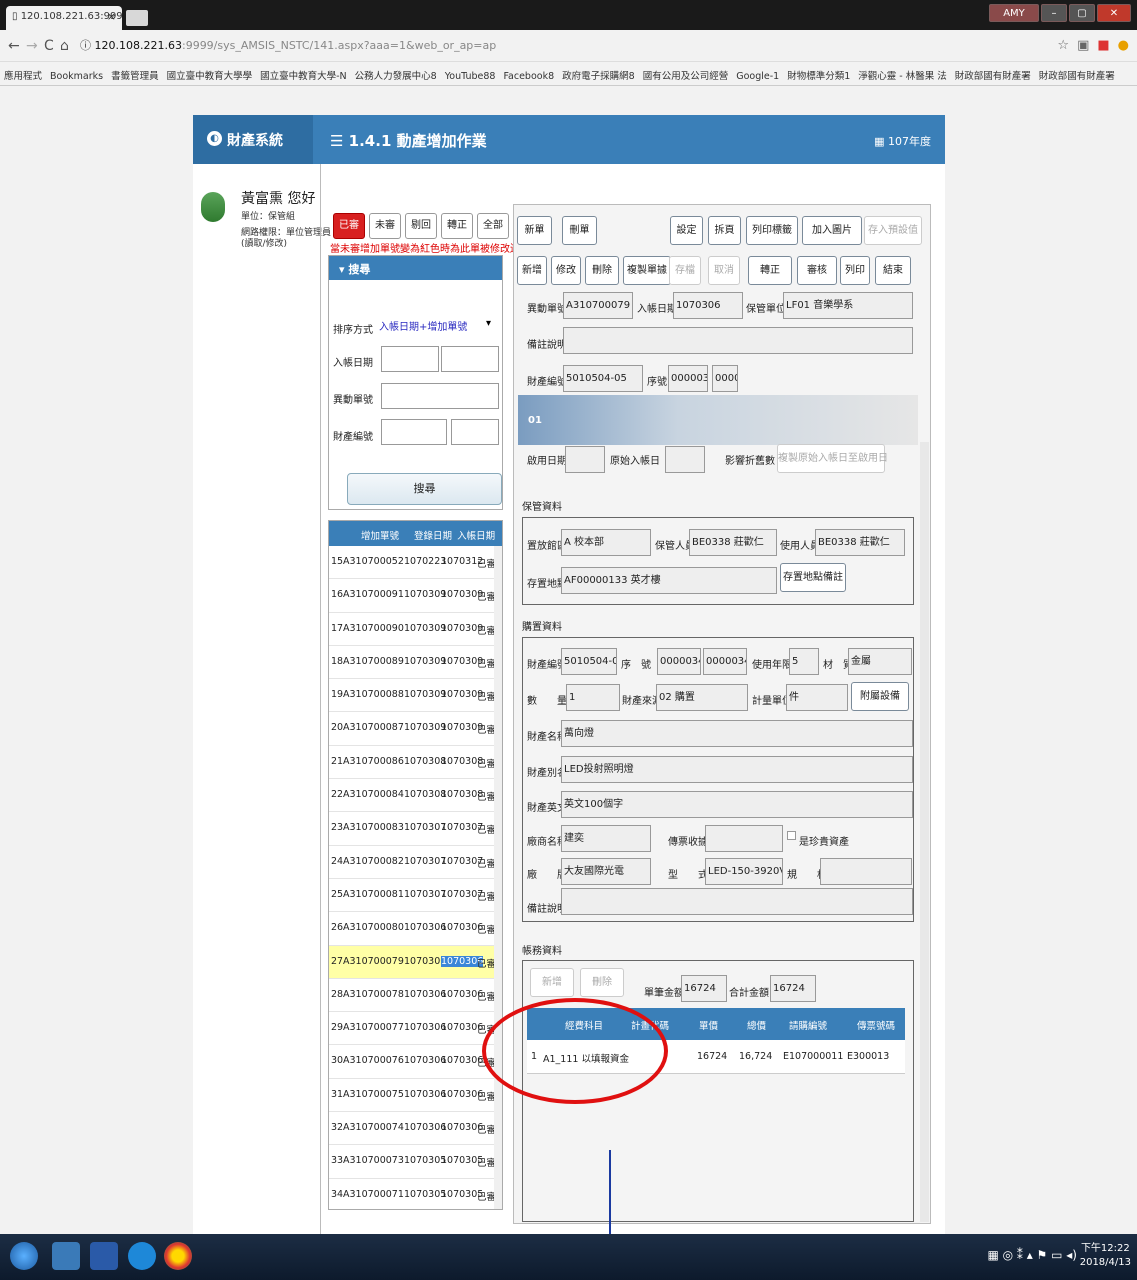 The height and width of the screenshot is (1280, 1137). Describe the element at coordinates (817, 270) in the screenshot. I see `approve-button: 審核` at that location.